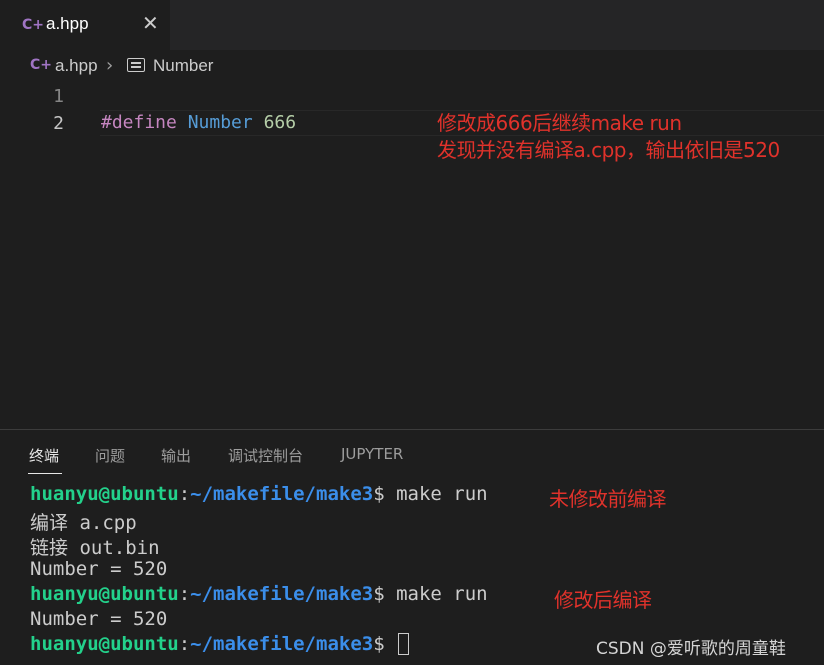 This screenshot has height=665, width=824. I want to click on breadcrumb-file: a.hpp, so click(76, 66).